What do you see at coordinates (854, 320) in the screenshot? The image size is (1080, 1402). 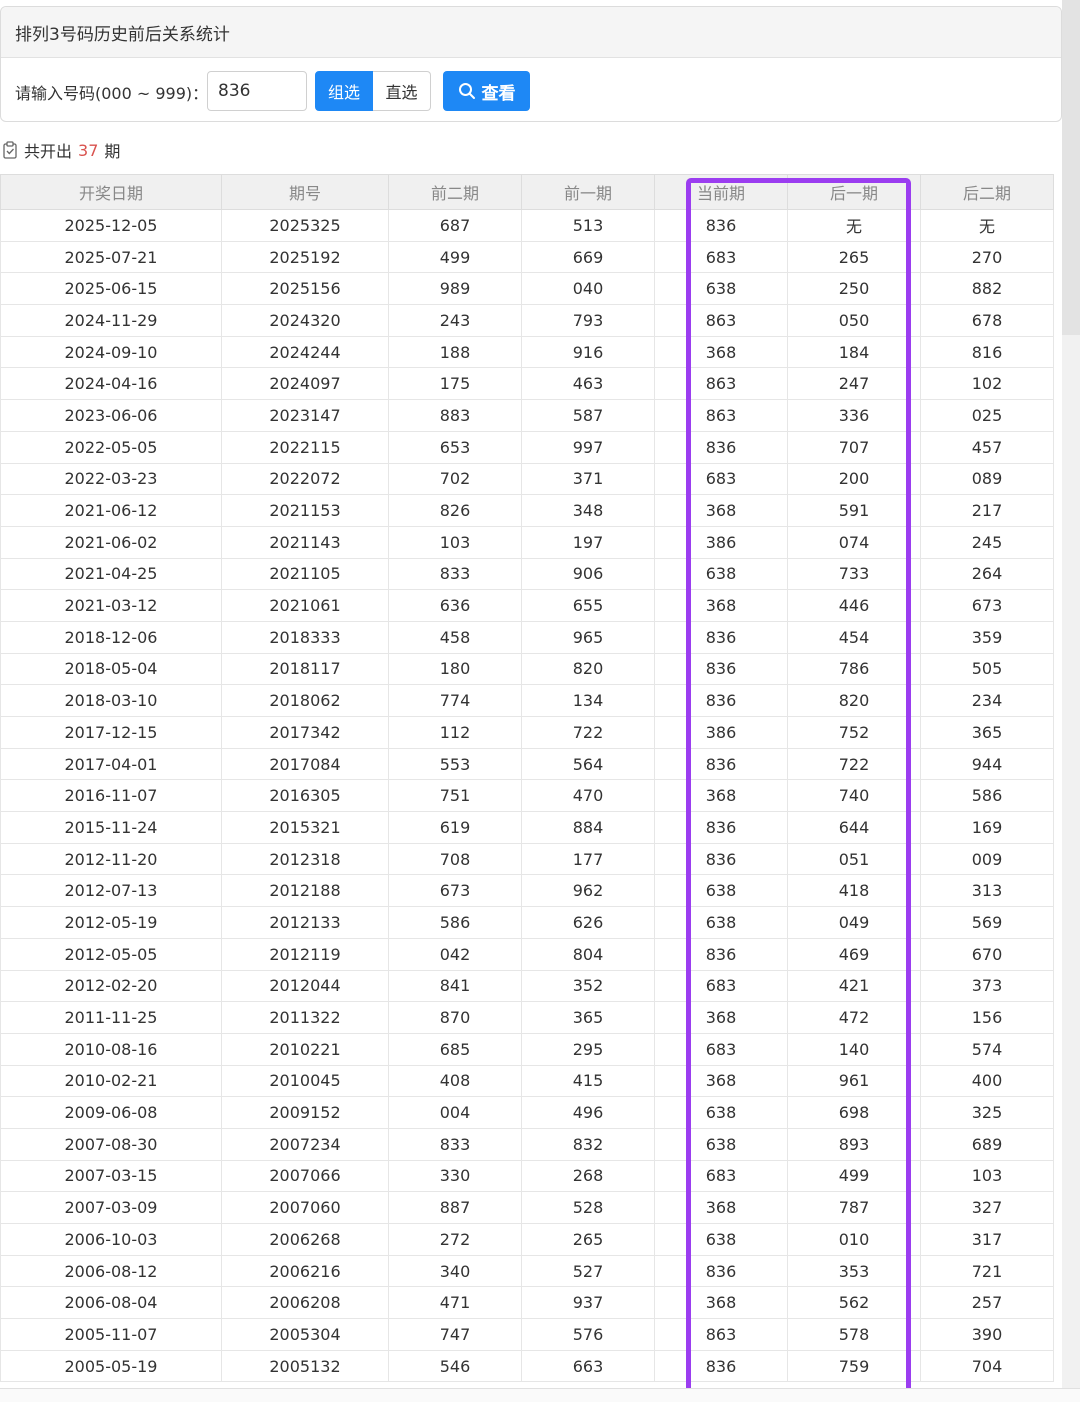 I see `table-cell: 050` at bounding box center [854, 320].